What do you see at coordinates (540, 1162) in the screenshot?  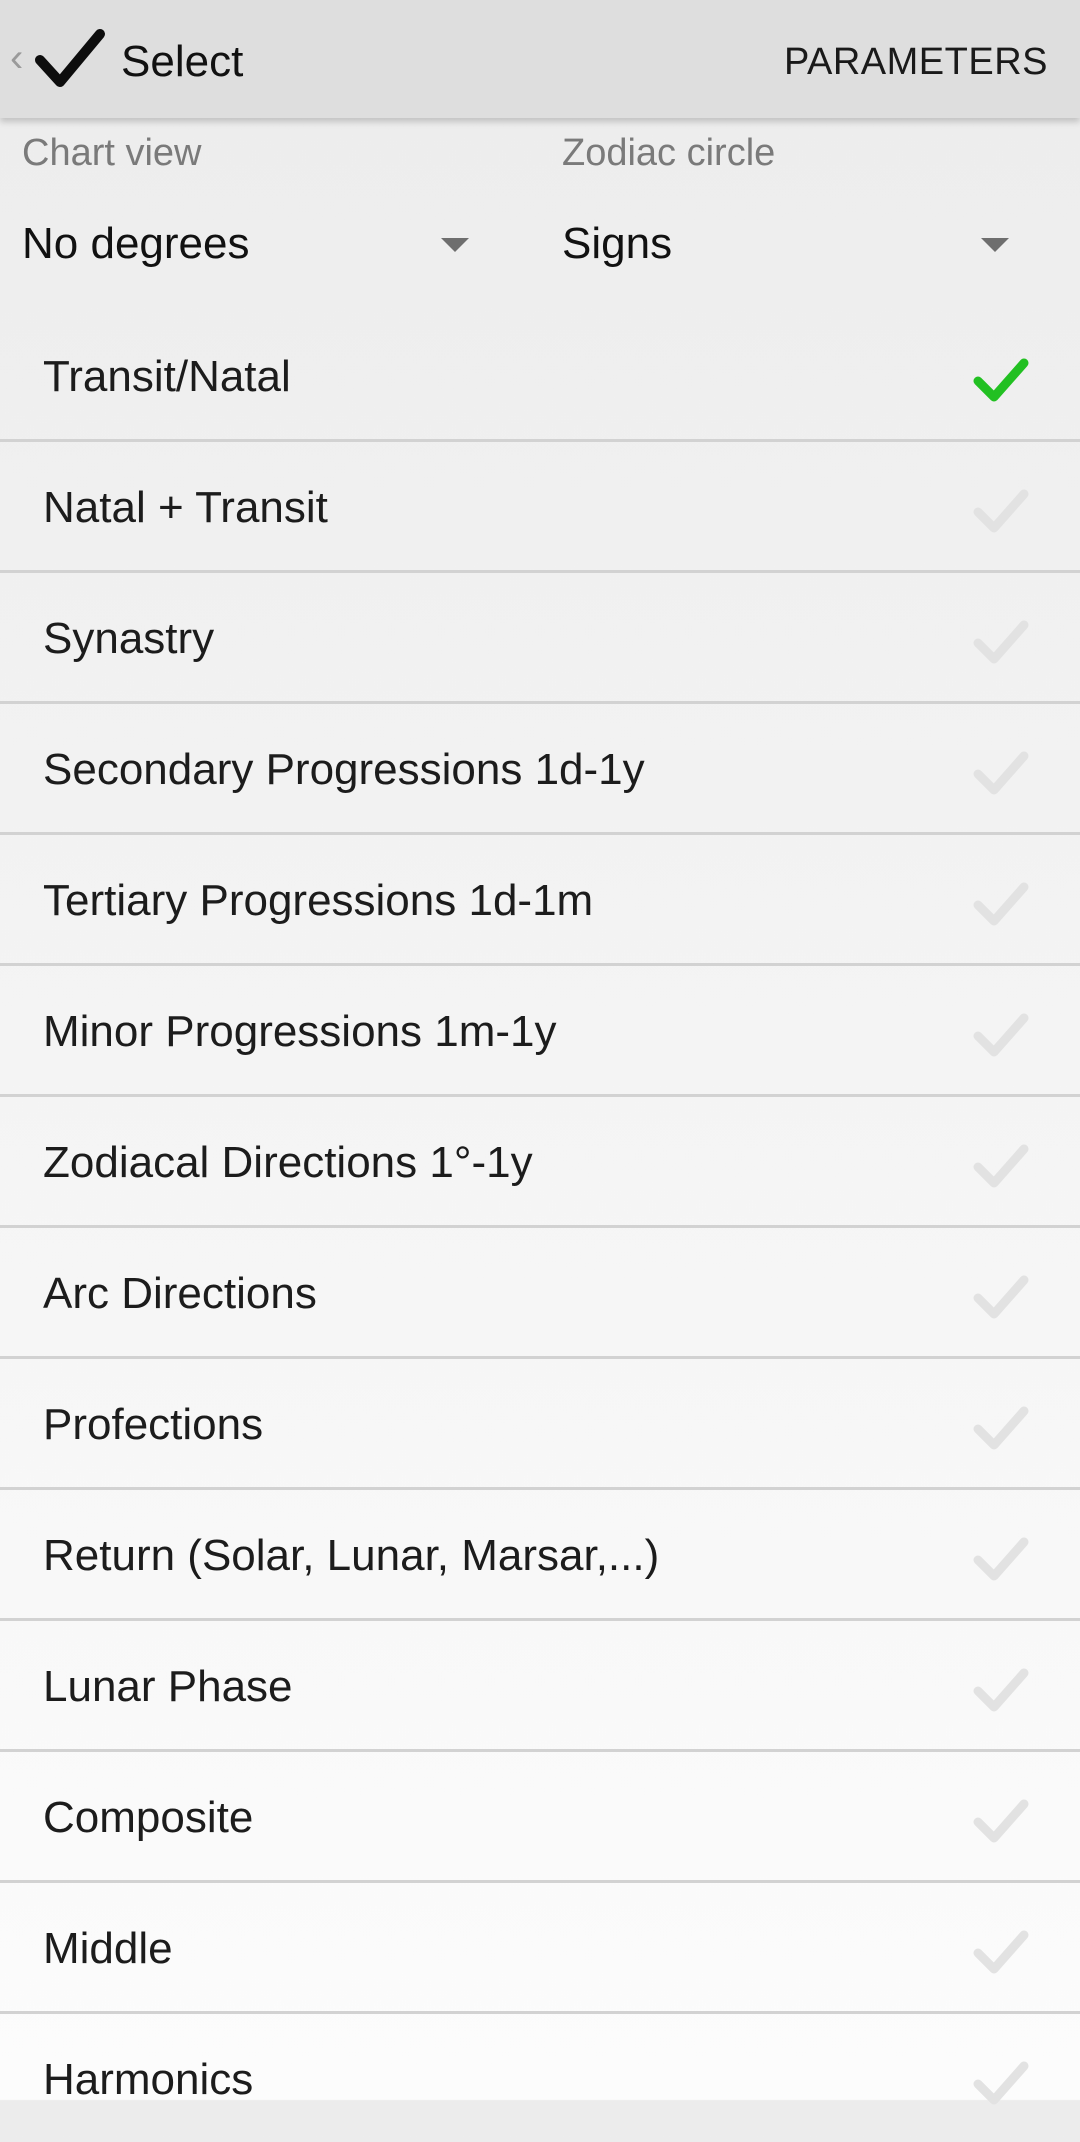 I see `list-item: Zodiacal Directions 1°-1y` at bounding box center [540, 1162].